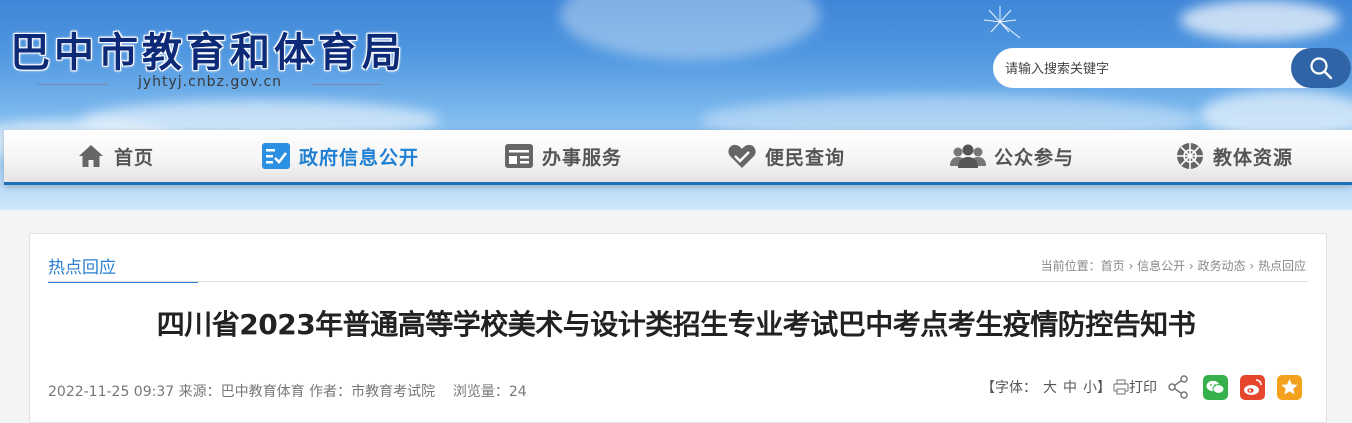 The height and width of the screenshot is (423, 1352). Describe the element at coordinates (1002, 22) in the screenshot. I see `dandelion-icon` at that location.